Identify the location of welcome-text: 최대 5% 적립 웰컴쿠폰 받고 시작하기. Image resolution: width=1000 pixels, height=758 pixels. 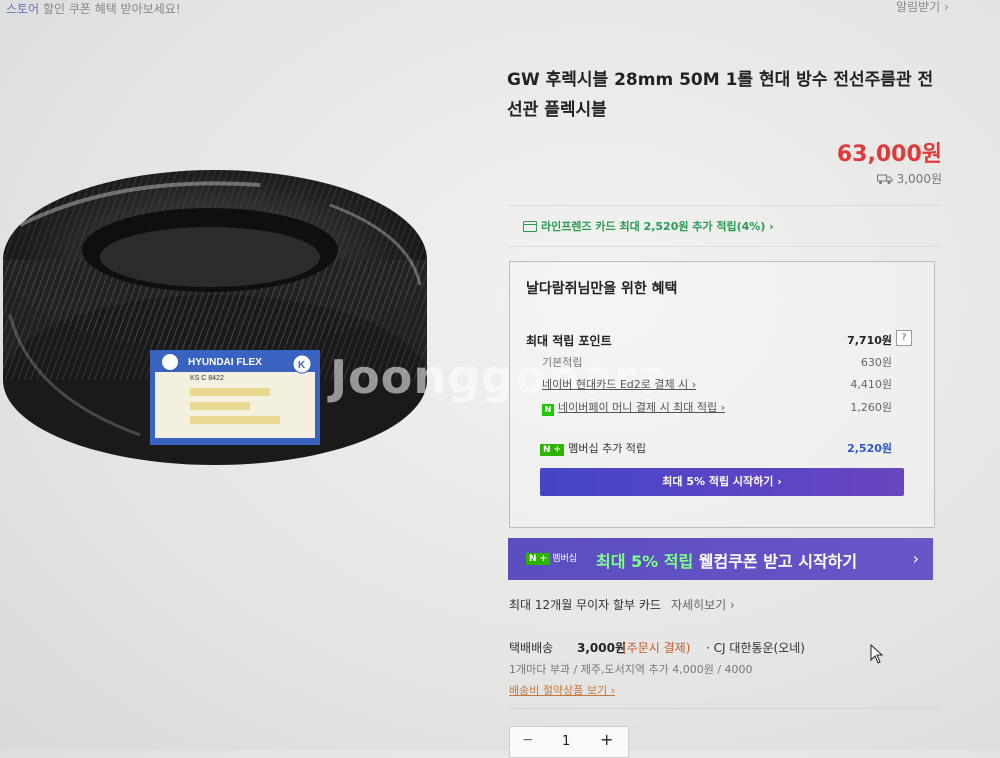
(726, 560).